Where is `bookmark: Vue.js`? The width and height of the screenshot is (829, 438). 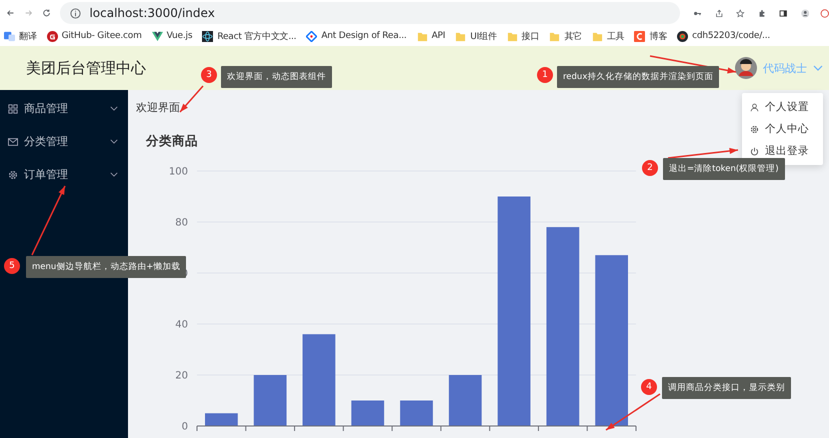
bookmark: Vue.js is located at coordinates (172, 36).